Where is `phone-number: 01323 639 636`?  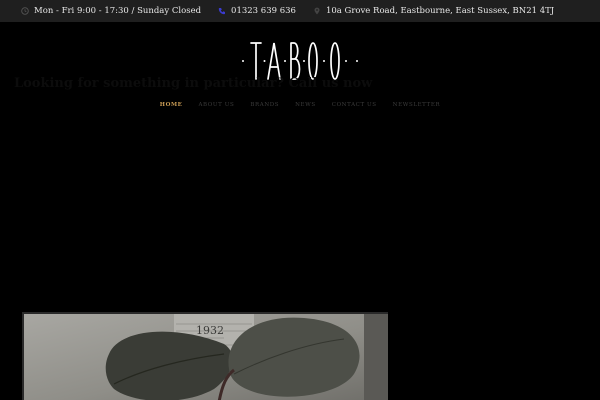 phone-number: 01323 639 636 is located at coordinates (263, 11).